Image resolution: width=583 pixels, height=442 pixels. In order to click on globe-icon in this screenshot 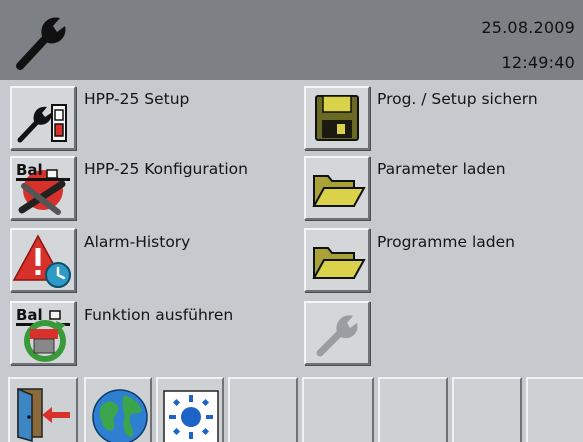, I will do `click(120, 415)`.